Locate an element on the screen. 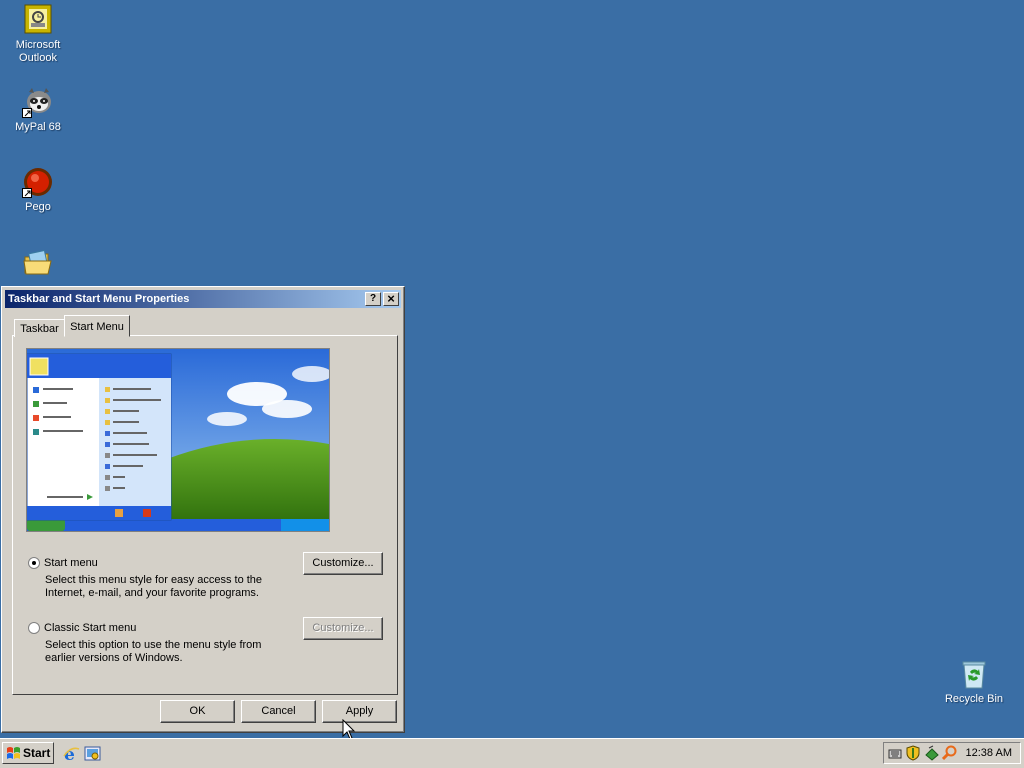 The image size is (1024, 768). internet-explorer-icon: e is located at coordinates (71, 754).